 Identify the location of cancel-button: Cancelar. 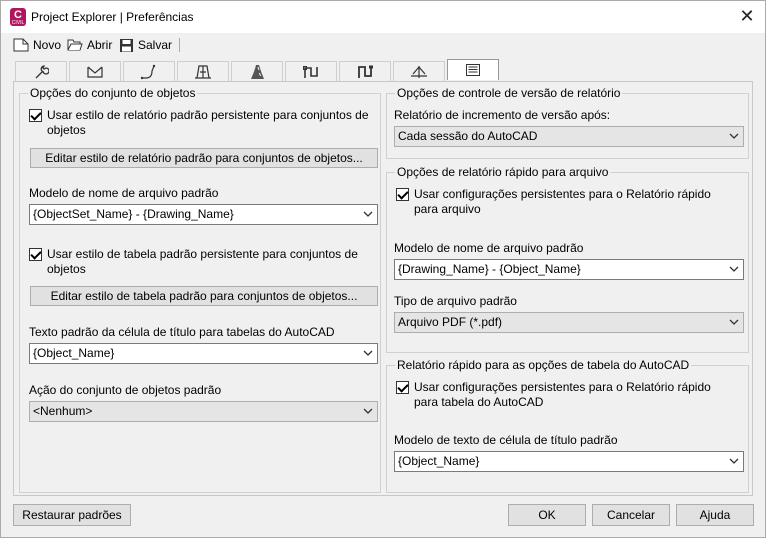
(631, 515).